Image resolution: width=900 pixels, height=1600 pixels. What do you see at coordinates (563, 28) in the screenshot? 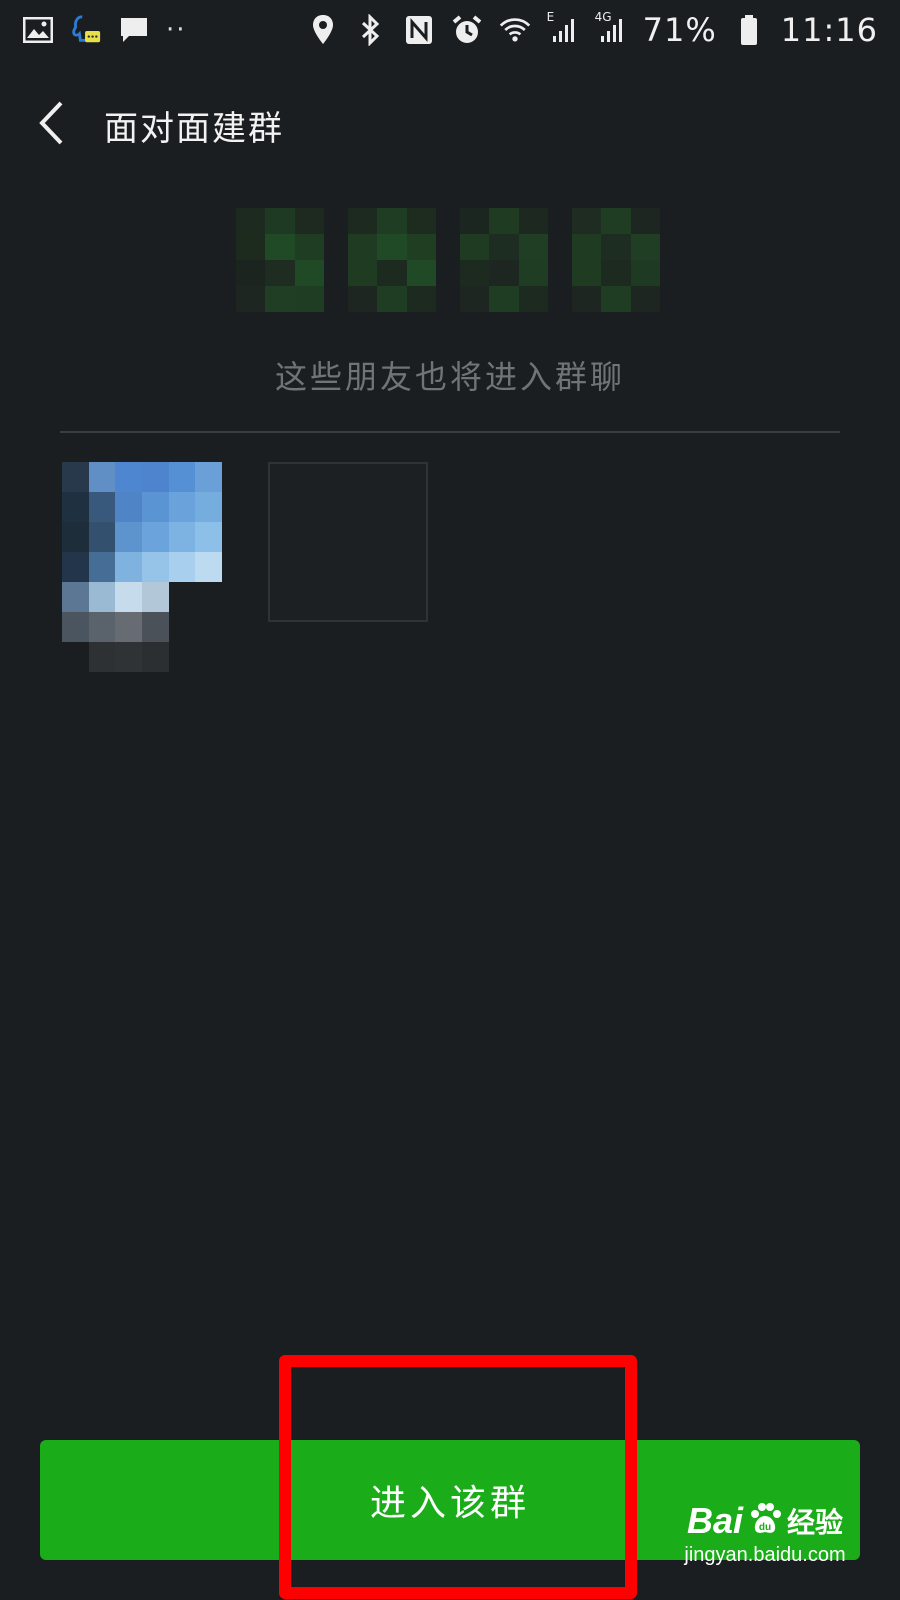
I see `signal-e-icon: E` at bounding box center [563, 28].